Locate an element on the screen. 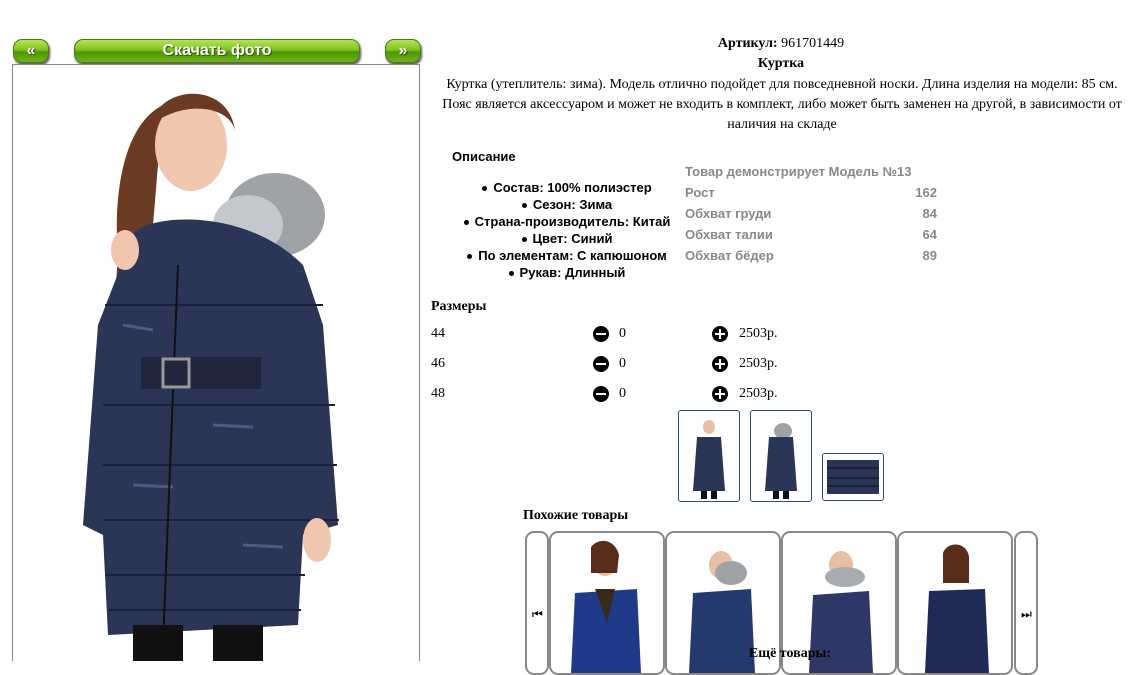 The height and width of the screenshot is (675, 1133). size-value: 48 is located at coordinates (438, 393).